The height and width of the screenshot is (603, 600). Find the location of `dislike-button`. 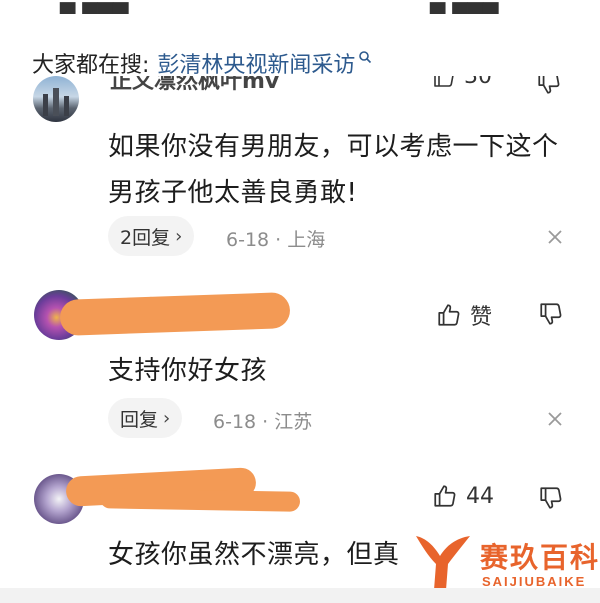

dislike-button is located at coordinates (549, 88).